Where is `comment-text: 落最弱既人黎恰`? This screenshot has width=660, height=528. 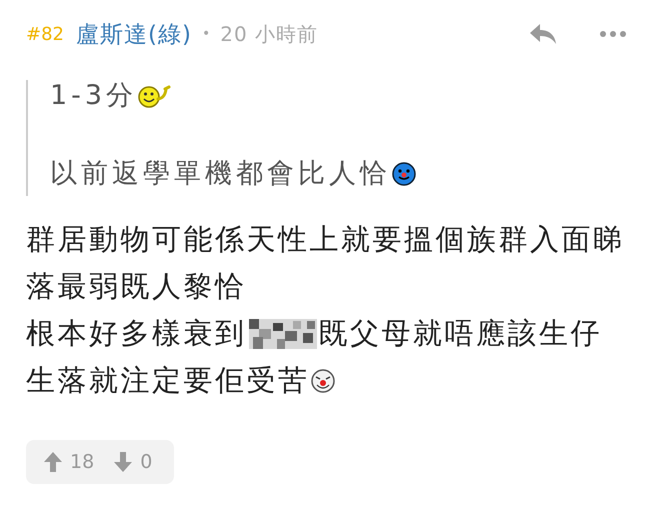
comment-text: 落最弱既人黎恰 is located at coordinates (136, 286).